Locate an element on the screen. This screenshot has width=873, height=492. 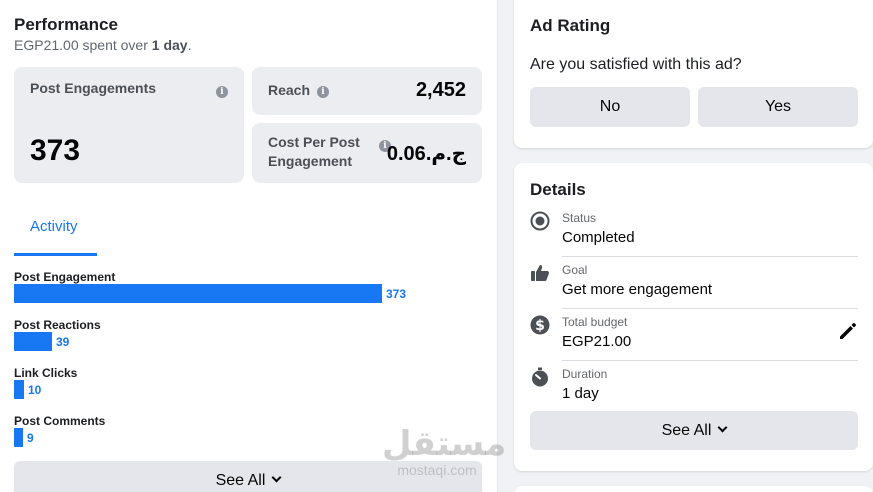
dollar-circle-icon: $ is located at coordinates (540, 325).